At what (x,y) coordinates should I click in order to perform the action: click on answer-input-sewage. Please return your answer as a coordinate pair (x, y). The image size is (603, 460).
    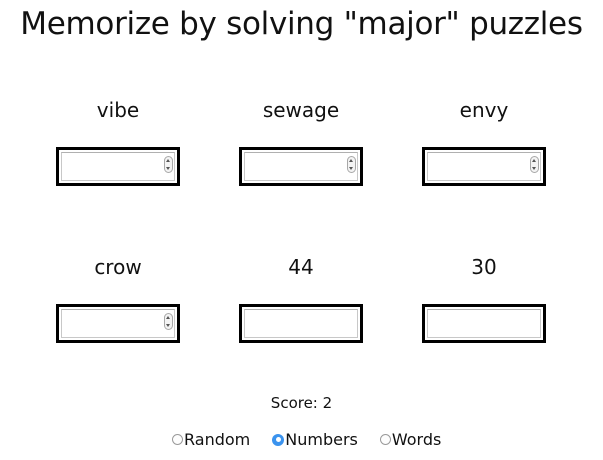
    Looking at the image, I should click on (301, 166).